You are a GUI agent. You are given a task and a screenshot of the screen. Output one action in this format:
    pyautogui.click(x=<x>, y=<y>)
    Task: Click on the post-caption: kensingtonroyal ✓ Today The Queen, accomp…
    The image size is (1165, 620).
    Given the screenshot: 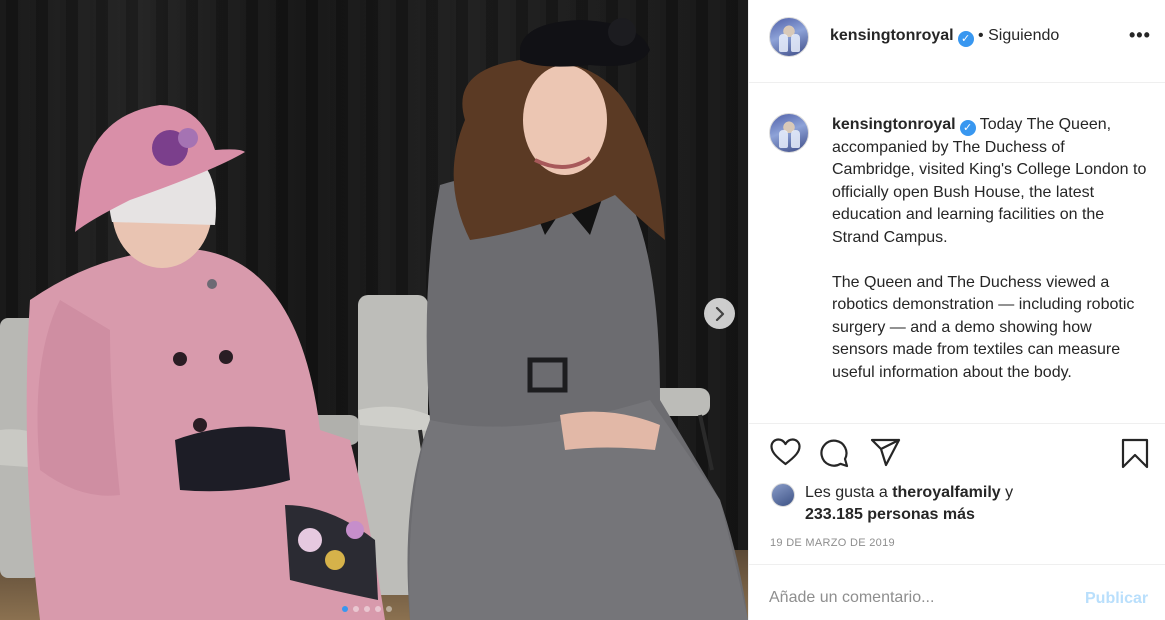 What is the action you would take?
    pyautogui.click(x=989, y=249)
    